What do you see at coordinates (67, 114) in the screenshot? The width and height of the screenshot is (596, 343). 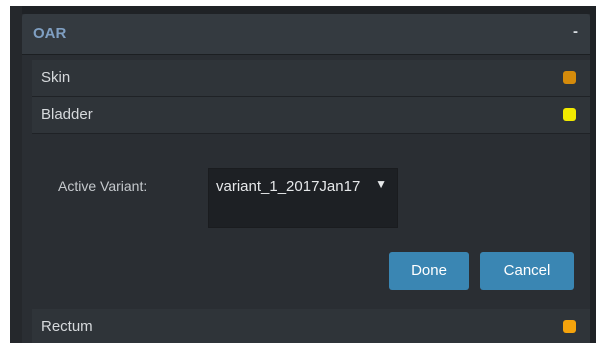 I see `structure-label: Bladder` at bounding box center [67, 114].